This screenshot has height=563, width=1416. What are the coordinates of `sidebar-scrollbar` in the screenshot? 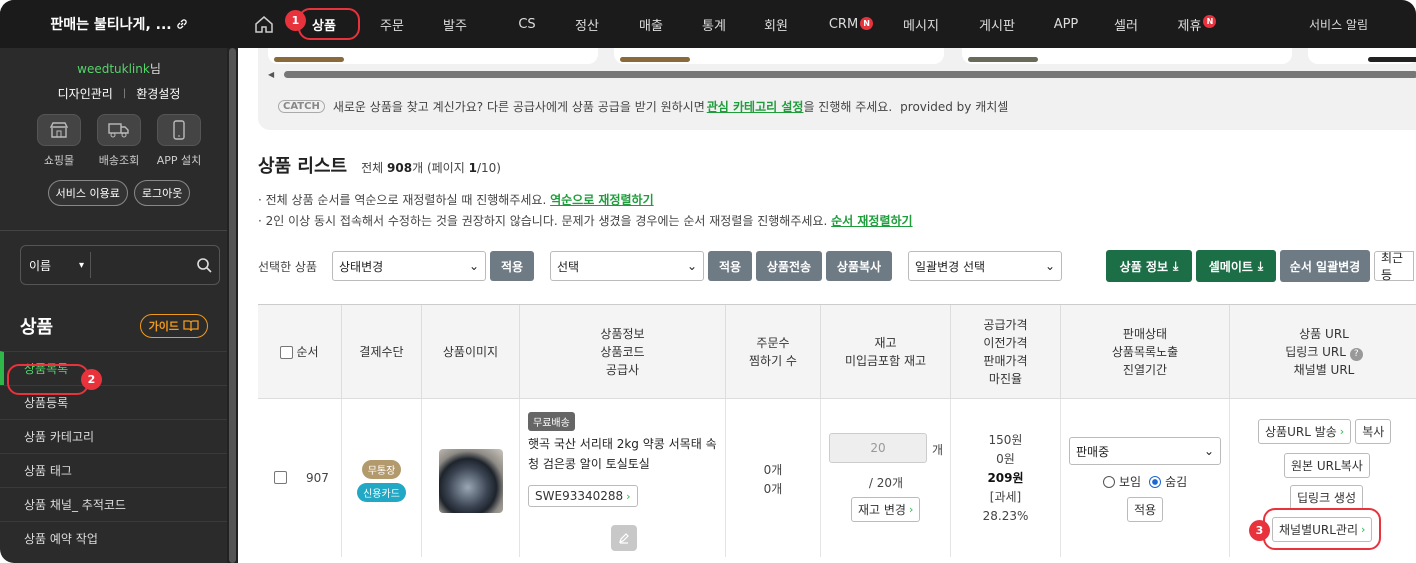 It's located at (232, 305).